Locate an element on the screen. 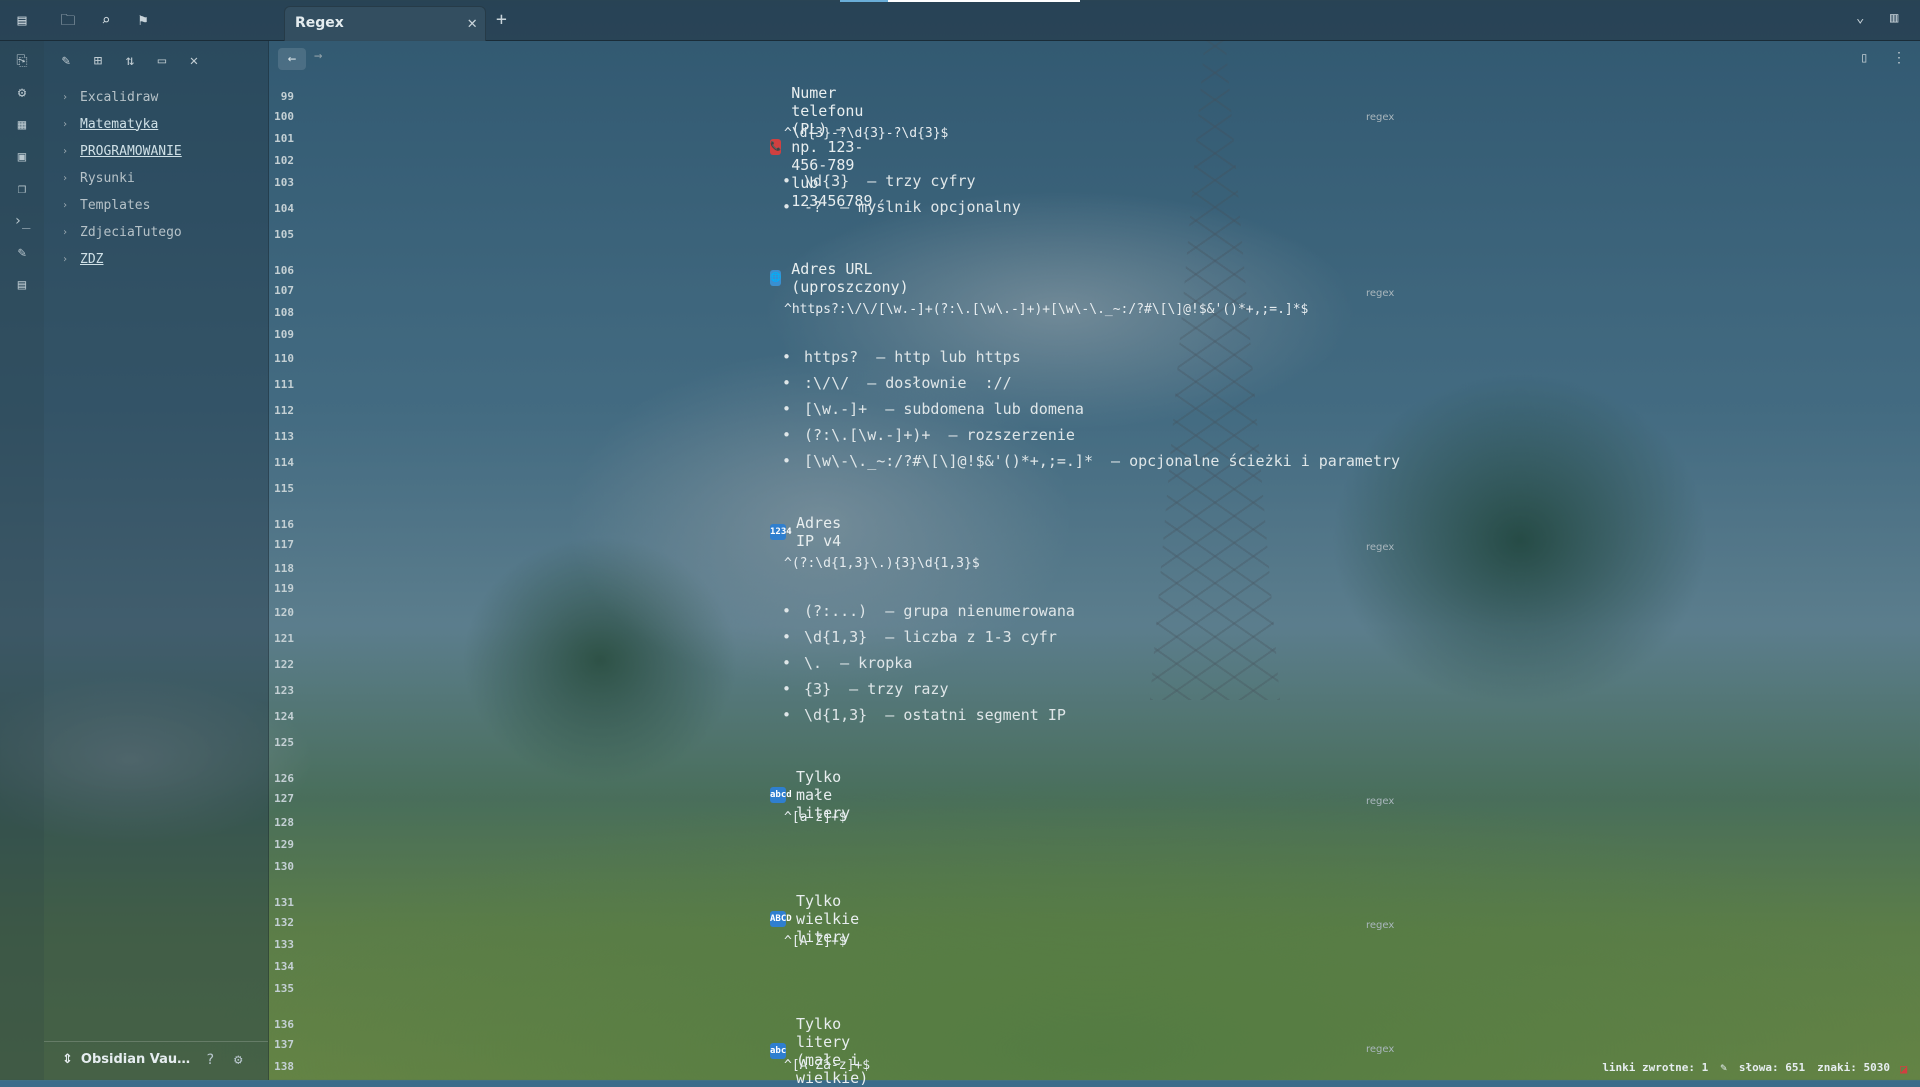 Image resolution: width=1920 pixels, height=1087 pixels. folder-item: › ZdjeciaTutego is located at coordinates (122, 232).